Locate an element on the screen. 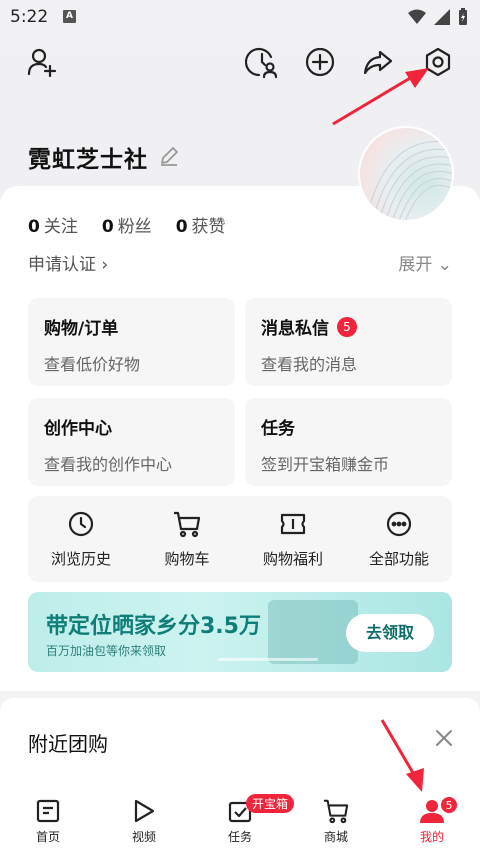  clock-user-icon is located at coordinates (261, 63).